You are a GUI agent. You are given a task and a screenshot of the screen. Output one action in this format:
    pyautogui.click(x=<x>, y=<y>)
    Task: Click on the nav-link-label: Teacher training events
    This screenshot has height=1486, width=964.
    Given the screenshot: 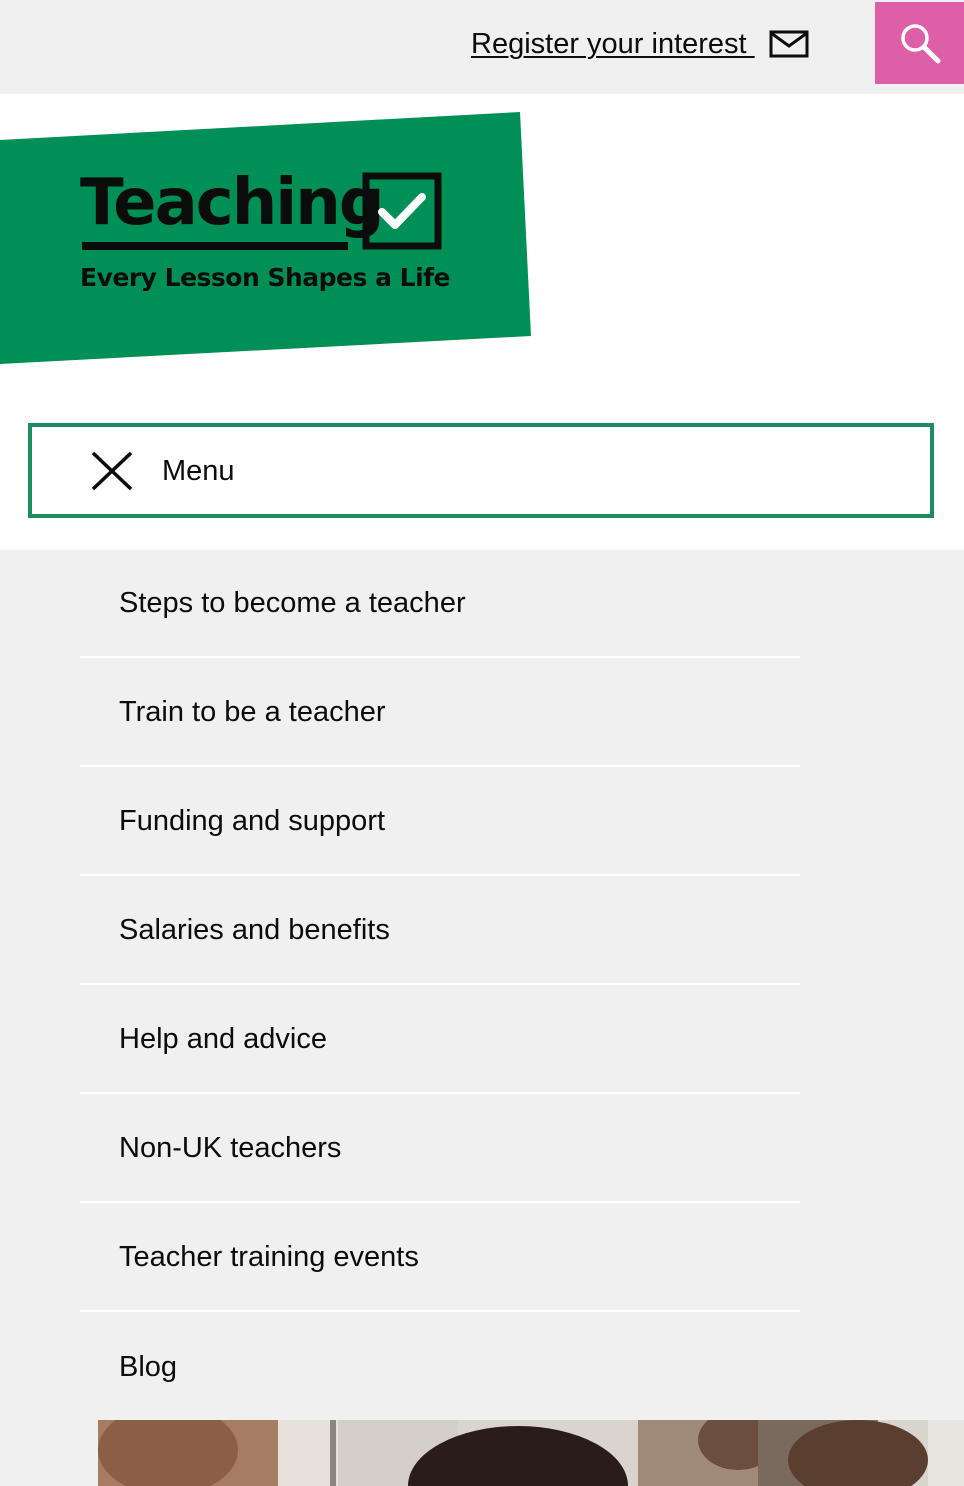 What is the action you would take?
    pyautogui.click(x=269, y=1257)
    